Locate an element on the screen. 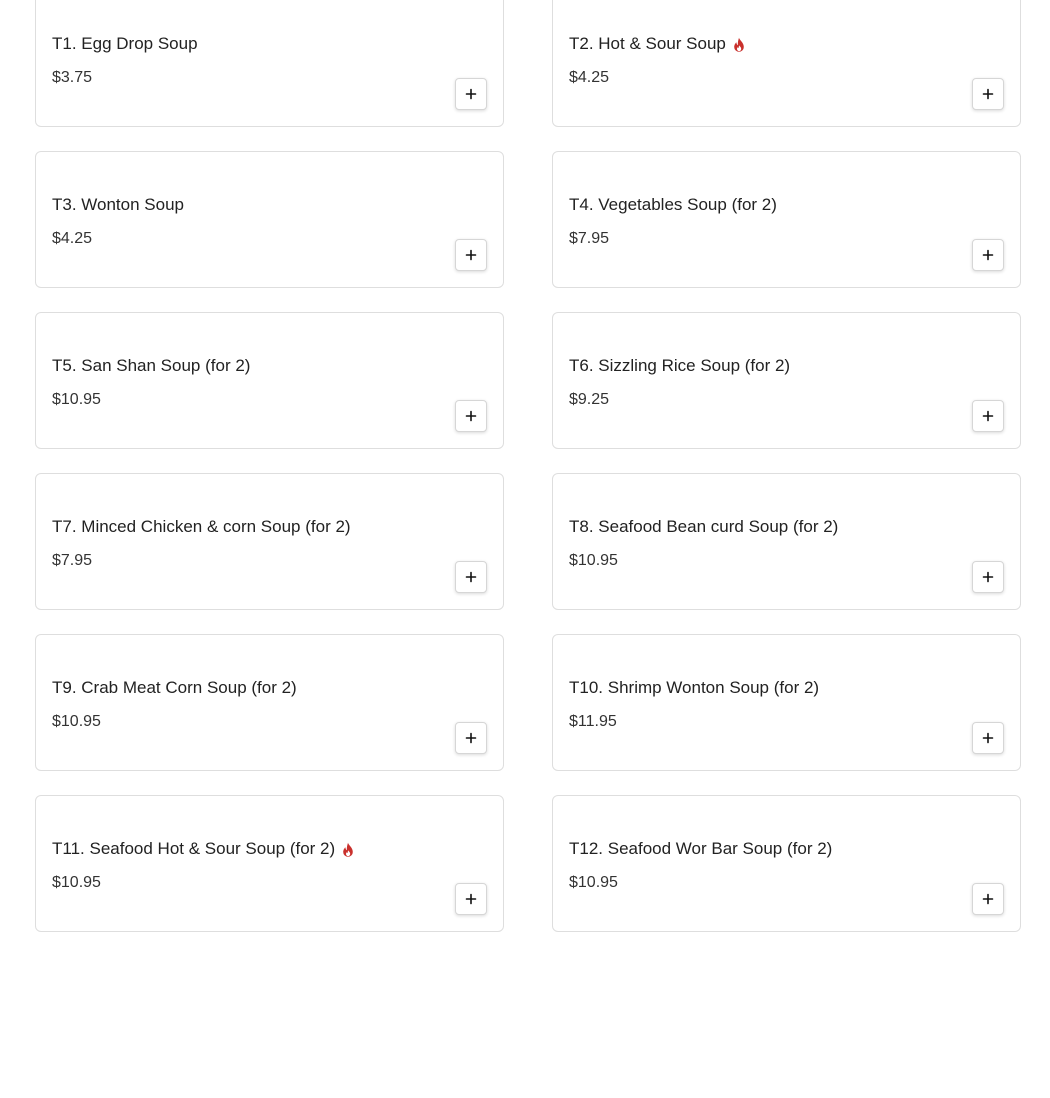  item-name: T5. San Shan Soup (for 2) is located at coordinates (151, 366).